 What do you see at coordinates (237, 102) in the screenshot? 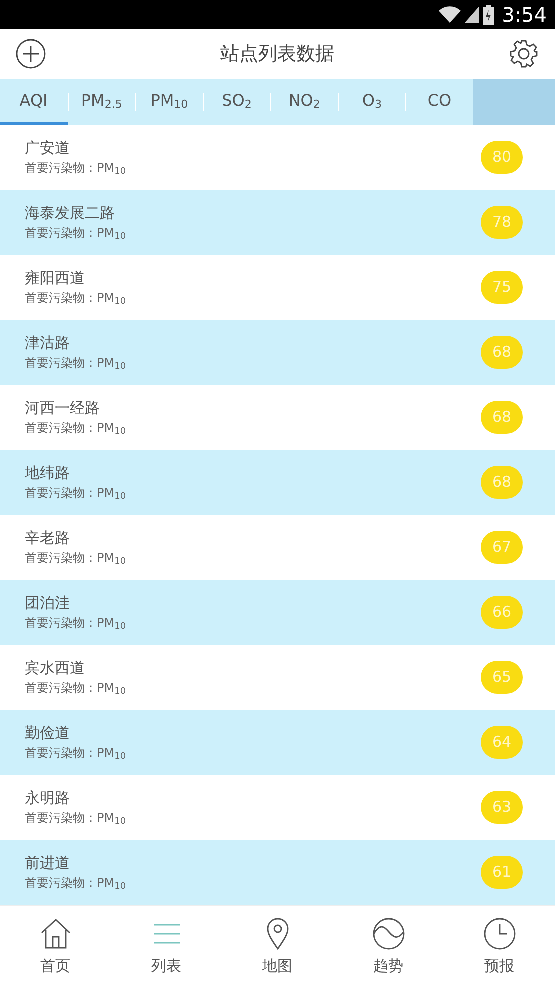
I see `pollutant-tab: SO$_{2}$` at bounding box center [237, 102].